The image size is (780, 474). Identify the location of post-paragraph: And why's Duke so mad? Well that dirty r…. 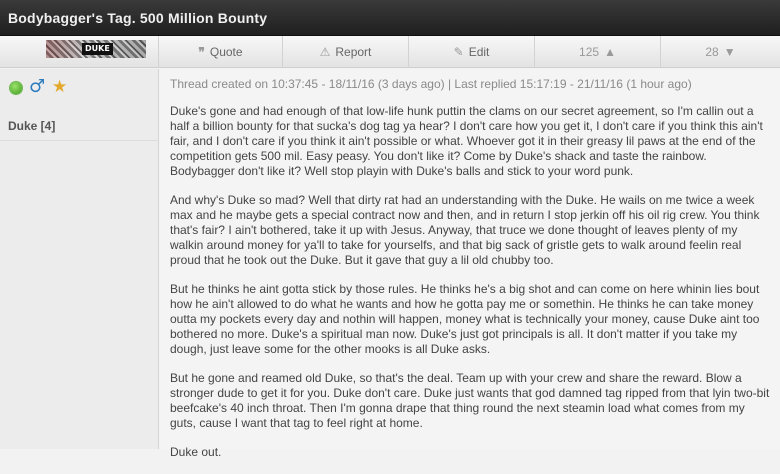
(465, 230).